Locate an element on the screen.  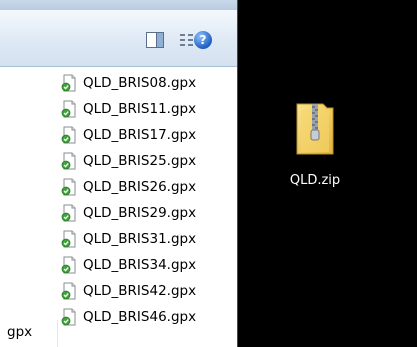
file-name-label: QLD_BRIS29.gpx is located at coordinates (140, 213).